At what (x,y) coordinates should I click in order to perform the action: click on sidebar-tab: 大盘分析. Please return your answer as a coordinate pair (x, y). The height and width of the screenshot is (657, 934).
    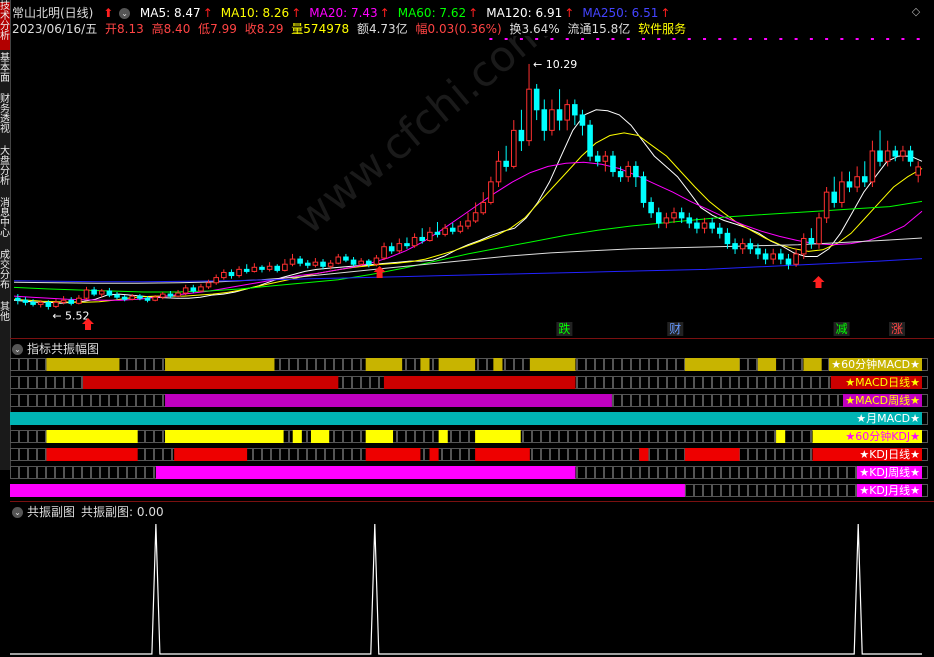
    Looking at the image, I should click on (5, 171).